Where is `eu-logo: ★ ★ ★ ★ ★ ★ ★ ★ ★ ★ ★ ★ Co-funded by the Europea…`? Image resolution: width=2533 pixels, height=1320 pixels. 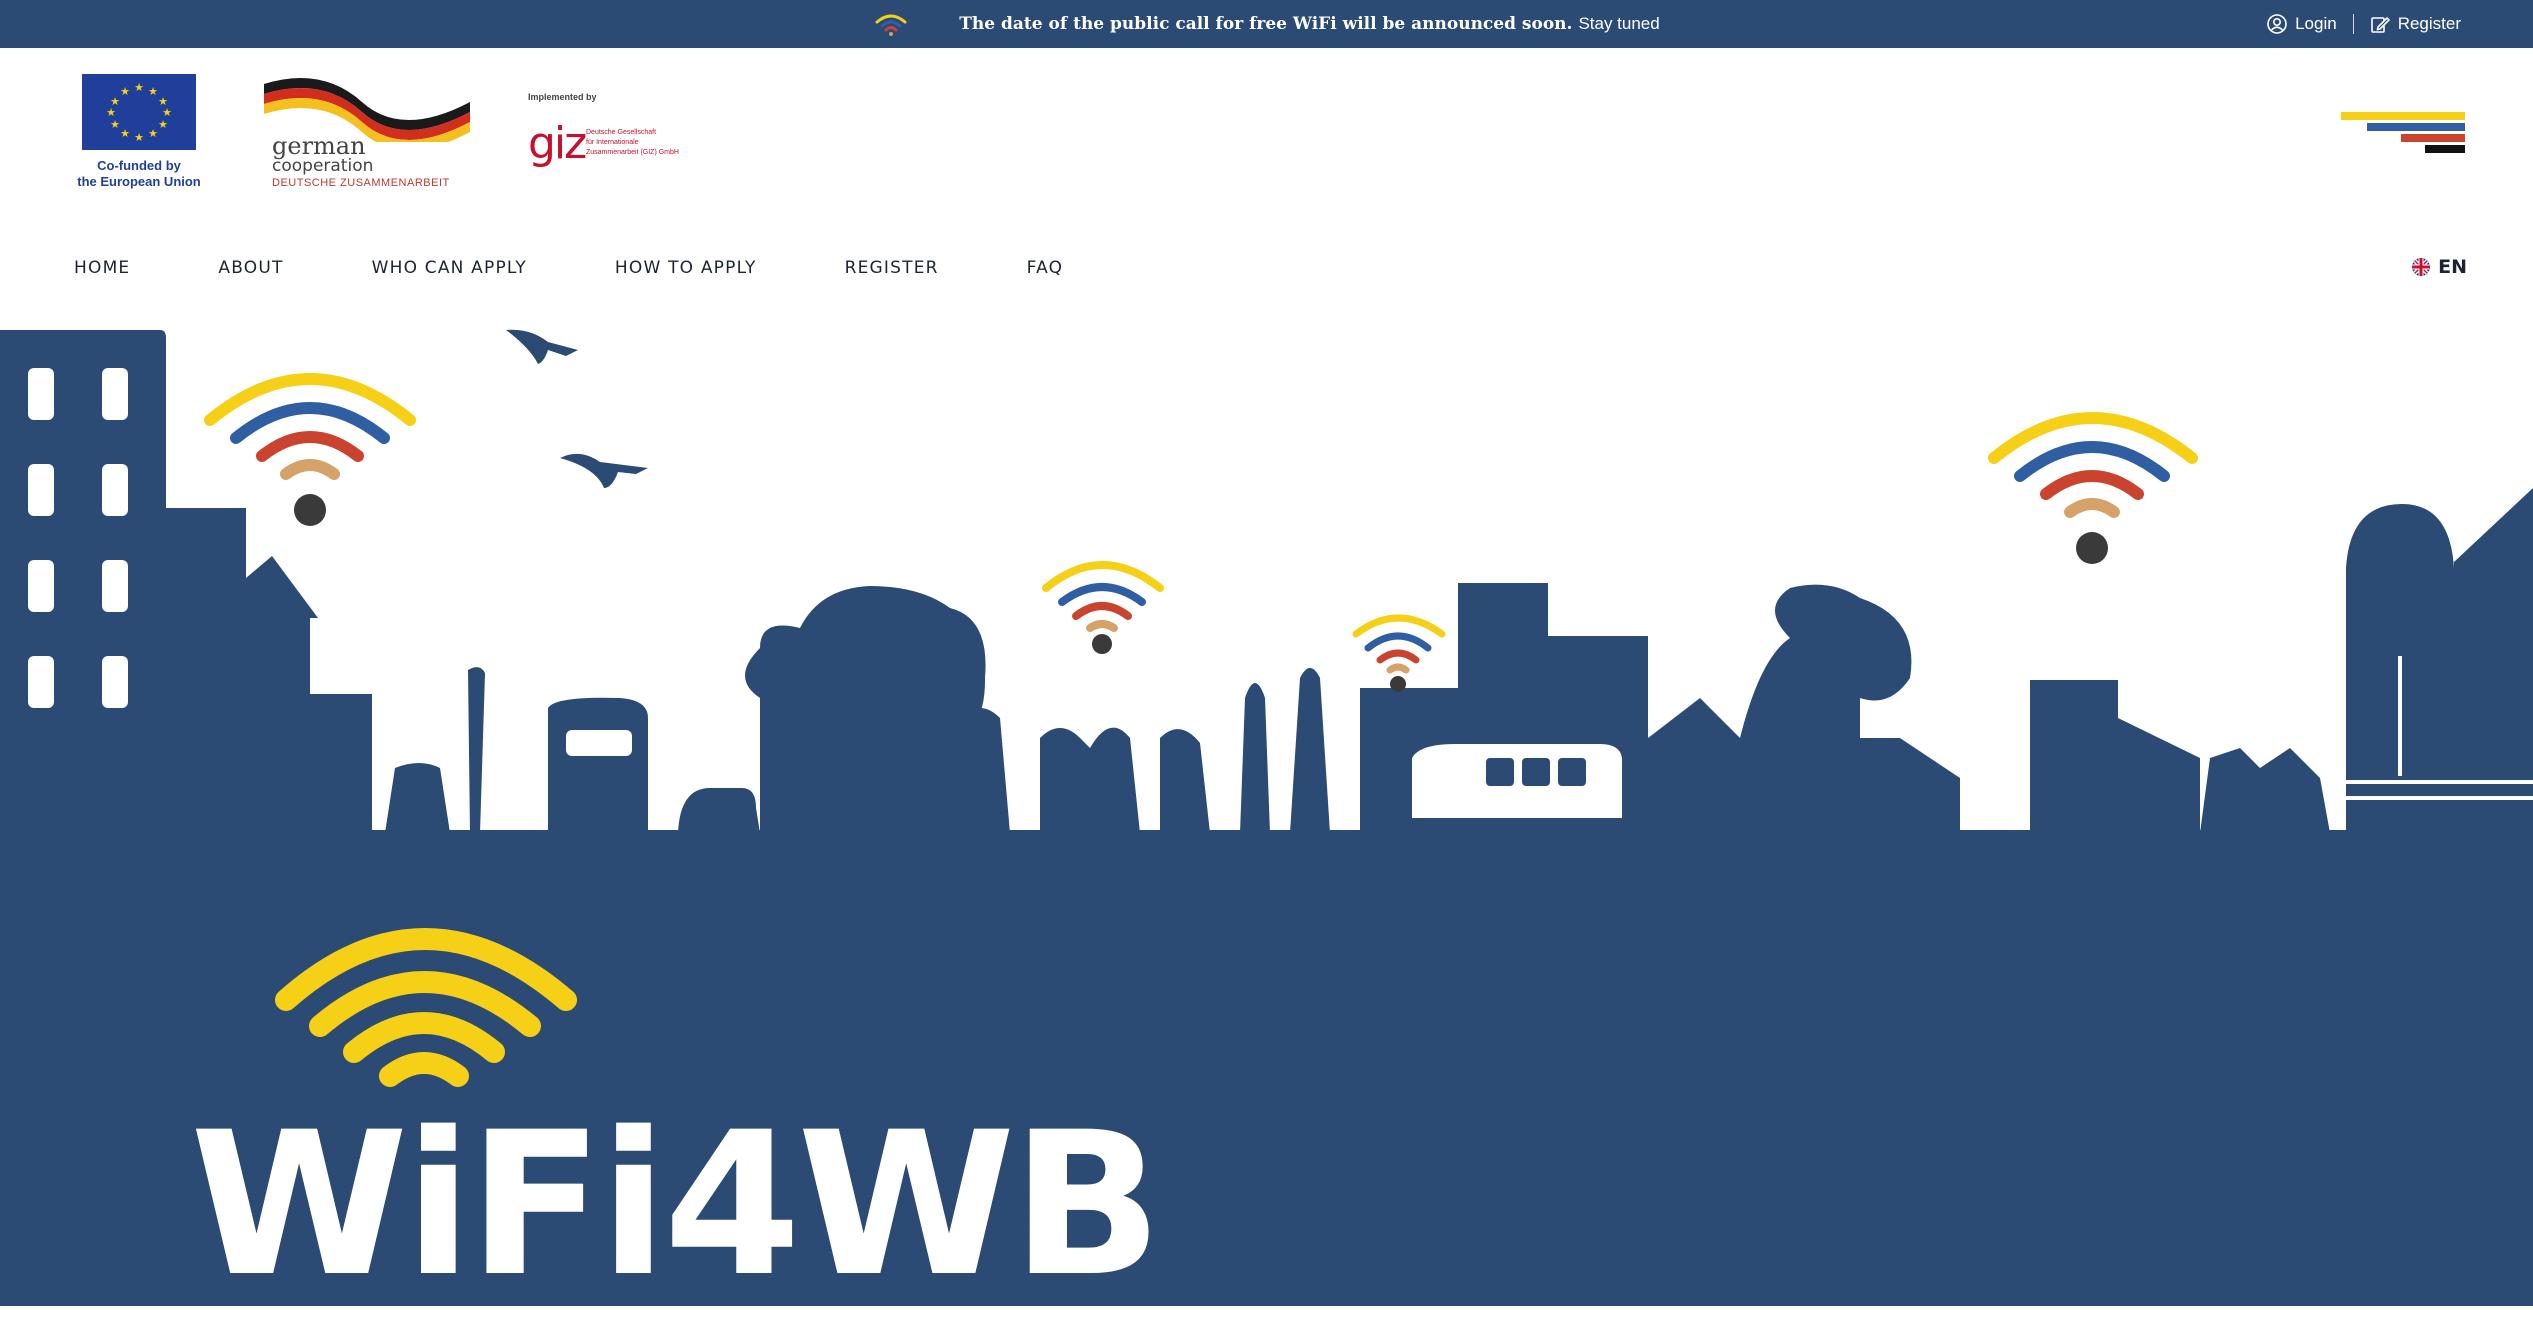 eu-logo: ★ ★ ★ ★ ★ ★ ★ ★ ★ ★ ★ ★ Co-funded by the Europea… is located at coordinates (139, 132).